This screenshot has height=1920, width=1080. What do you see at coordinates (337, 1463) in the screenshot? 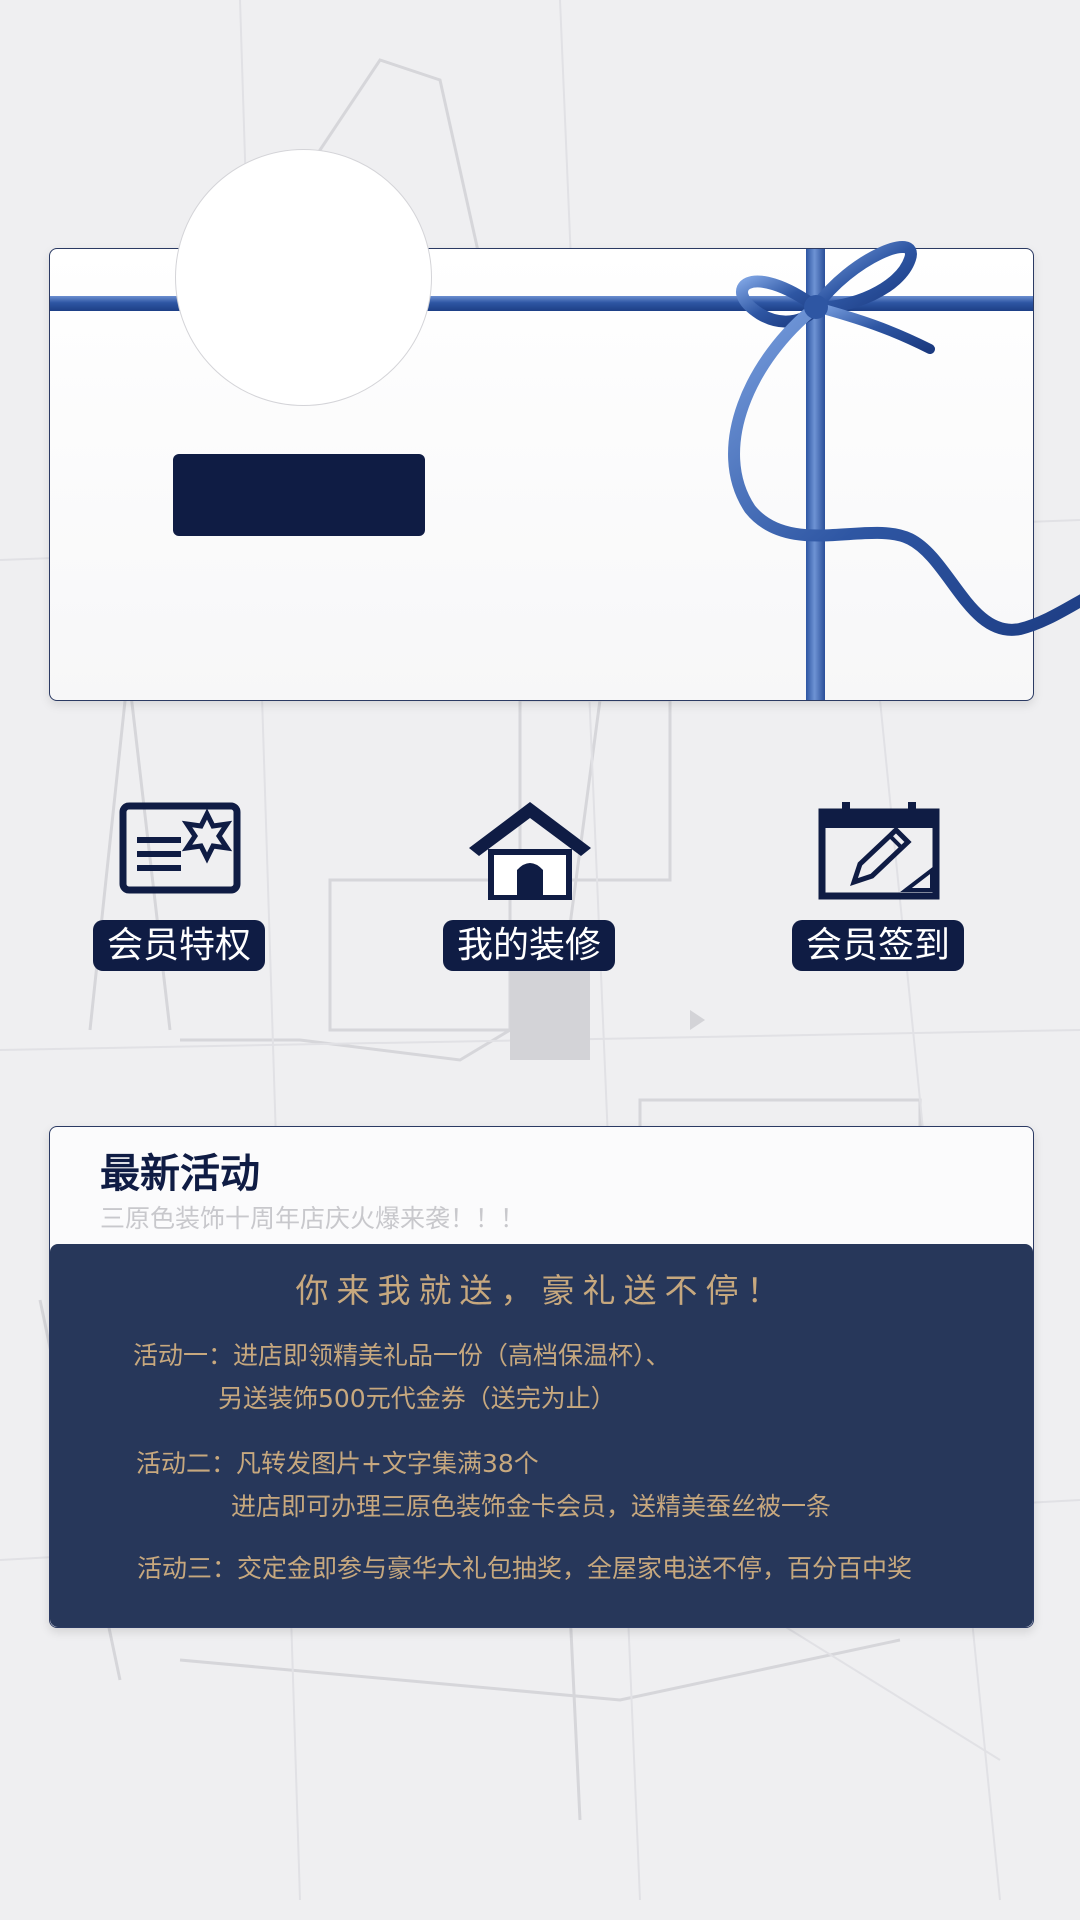
I see `activity-2-line1: 活动二：凡转发图片+文字集满38个` at bounding box center [337, 1463].